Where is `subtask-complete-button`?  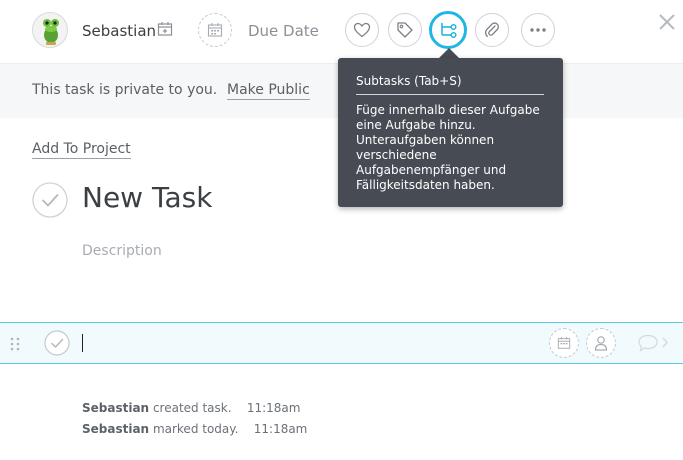
subtask-complete-button is located at coordinates (57, 343).